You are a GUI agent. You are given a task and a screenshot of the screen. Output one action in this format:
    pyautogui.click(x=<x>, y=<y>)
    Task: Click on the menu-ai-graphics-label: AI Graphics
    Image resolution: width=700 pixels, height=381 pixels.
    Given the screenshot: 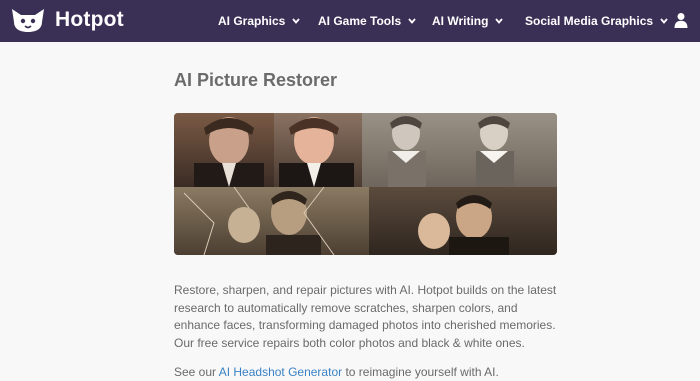 What is the action you would take?
    pyautogui.click(x=252, y=21)
    